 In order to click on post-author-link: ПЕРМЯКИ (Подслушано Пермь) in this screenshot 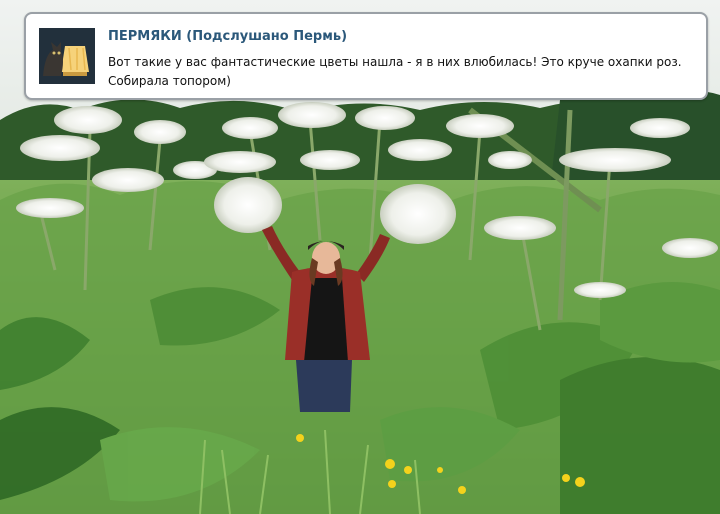, I will do `click(227, 36)`.